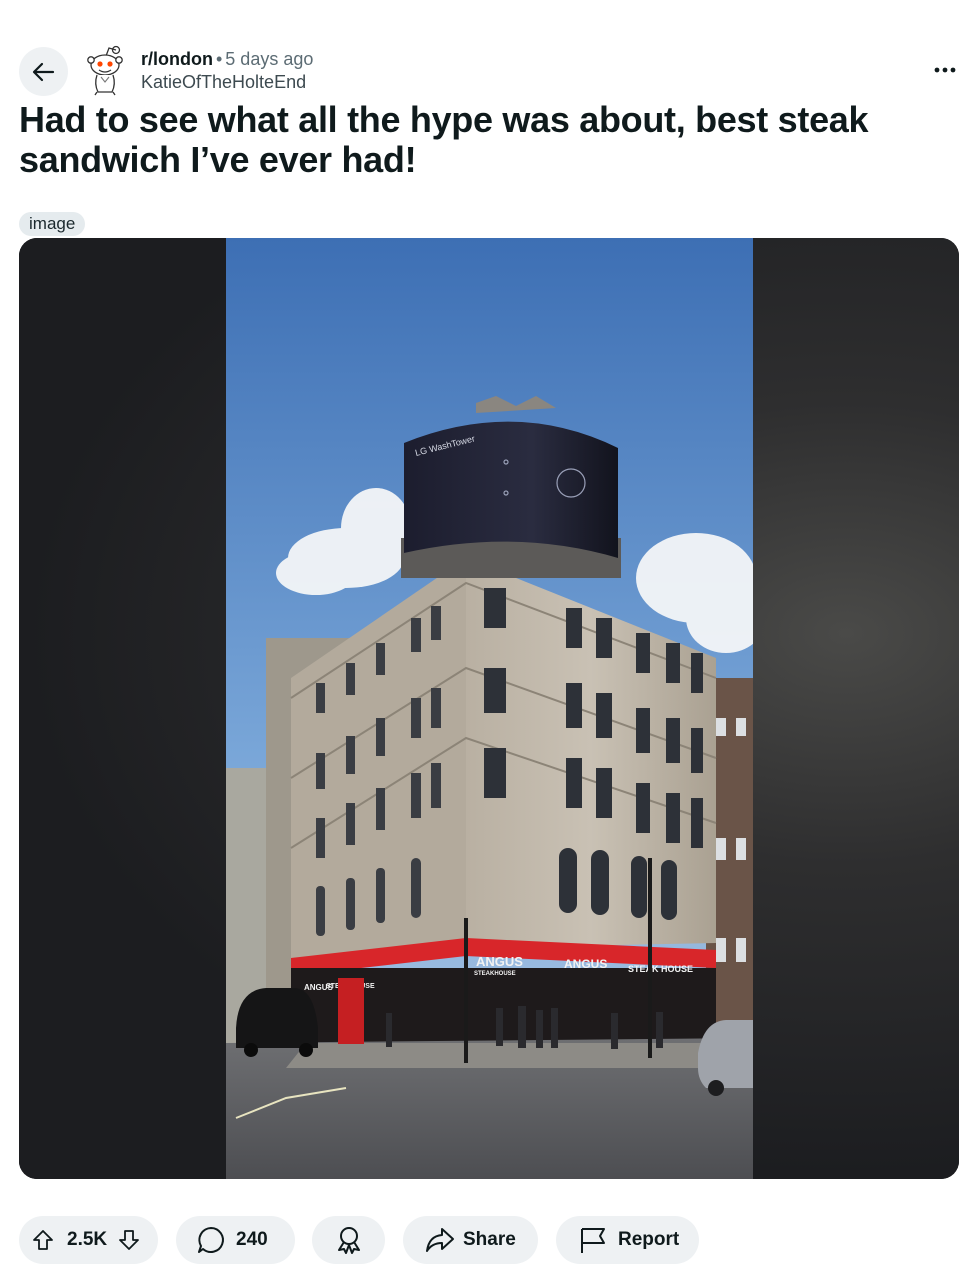 This screenshot has width=977, height=1280. What do you see at coordinates (177, 59) in the screenshot?
I see `subreddit-link: r/london` at bounding box center [177, 59].